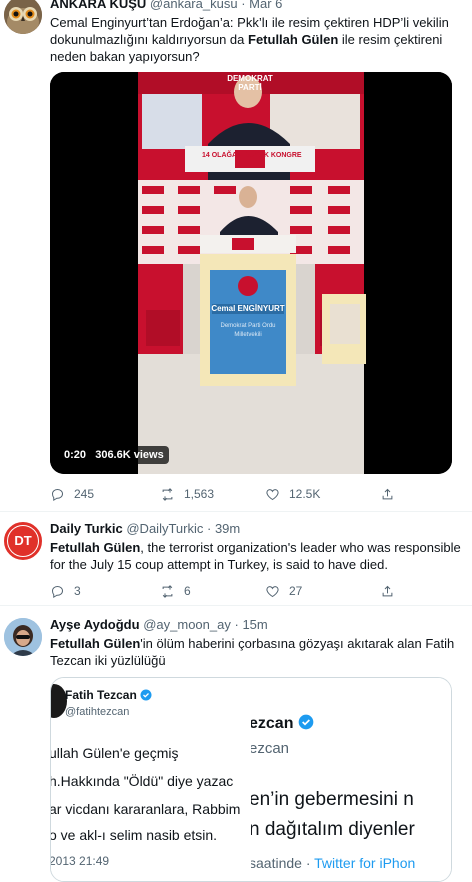  I want to click on avatar-text: DT, so click(23, 540).